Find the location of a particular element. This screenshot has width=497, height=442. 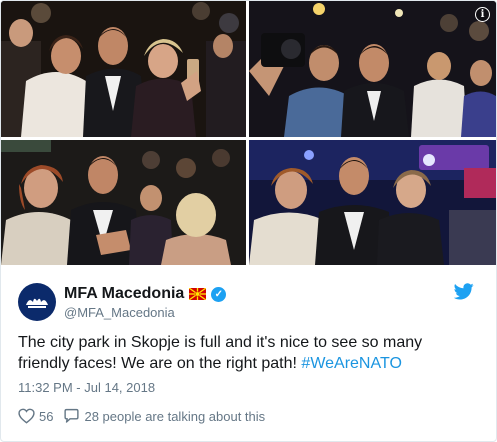

info-icon: i is located at coordinates (482, 14).